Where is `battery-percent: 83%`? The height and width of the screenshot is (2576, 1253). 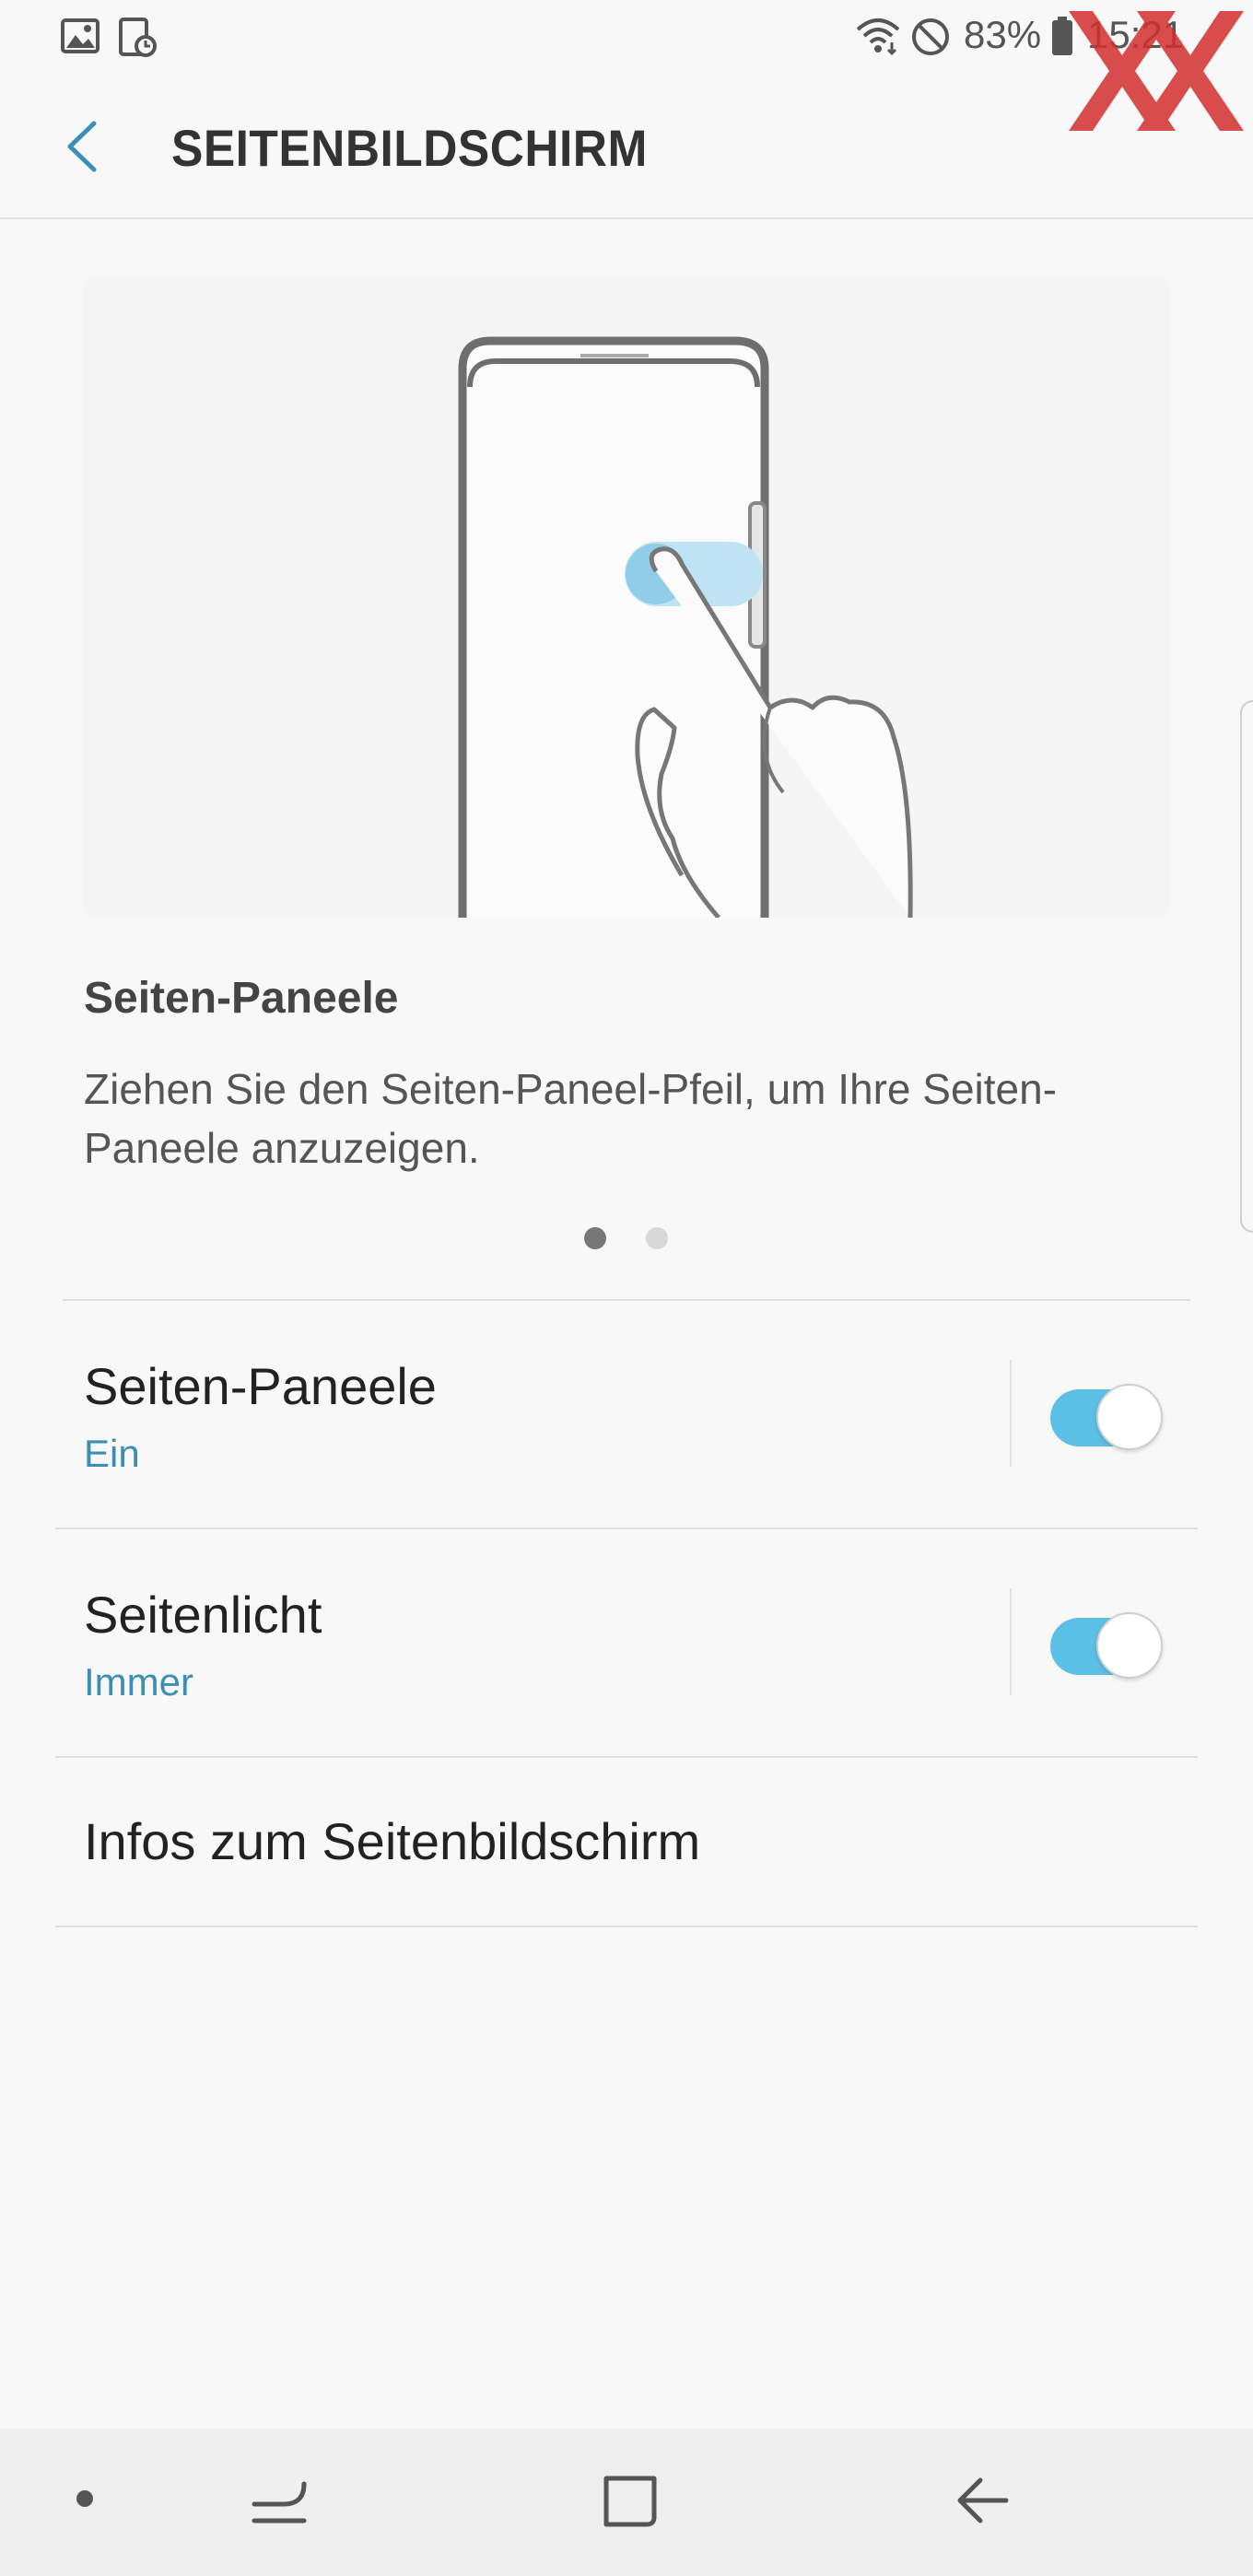
battery-percent: 83% is located at coordinates (1003, 34).